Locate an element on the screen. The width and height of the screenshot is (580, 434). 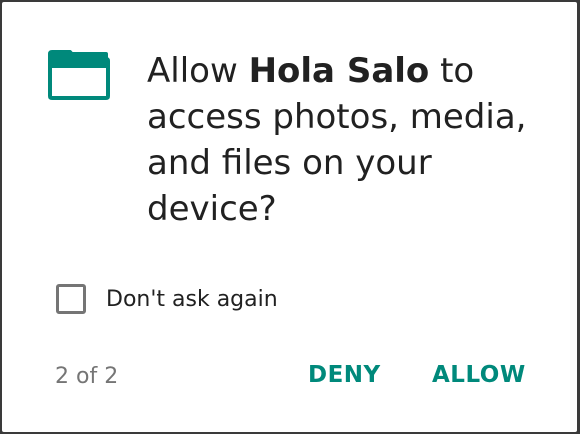
dont-ask-again-checkbox-row: Don't ask again is located at coordinates (167, 299).